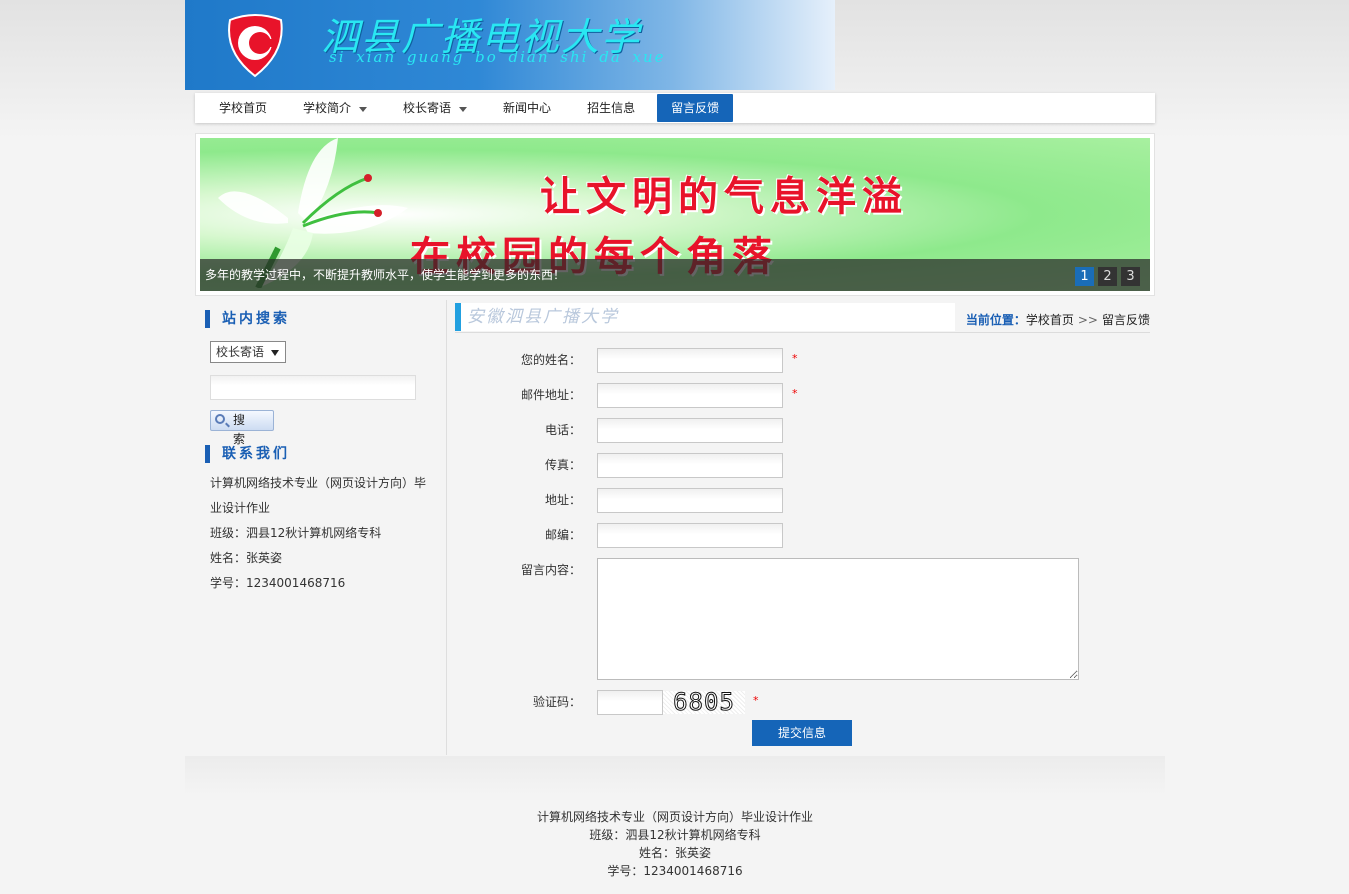  What do you see at coordinates (246, 558) in the screenshot?
I see `contact-line: 姓名：张英姿` at bounding box center [246, 558].